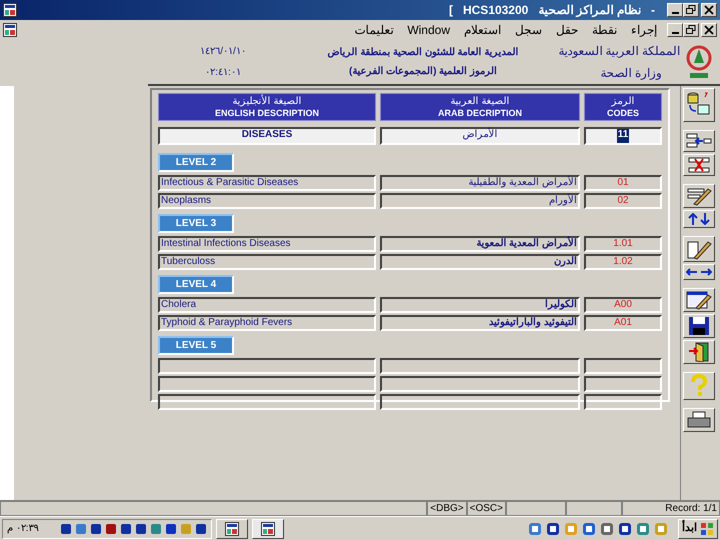 The image size is (720, 540). Describe the element at coordinates (698, 196) in the screenshot. I see `edit-button` at that location.